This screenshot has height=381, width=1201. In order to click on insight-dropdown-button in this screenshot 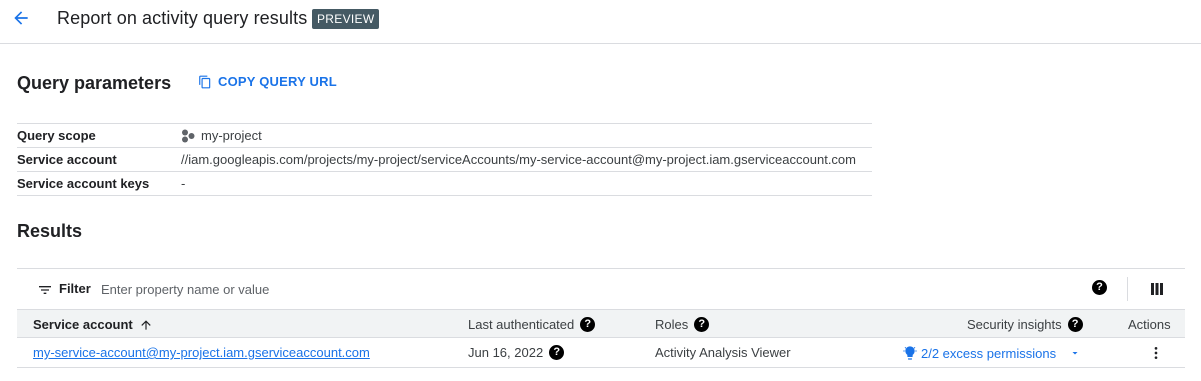, I will do `click(1075, 353)`.